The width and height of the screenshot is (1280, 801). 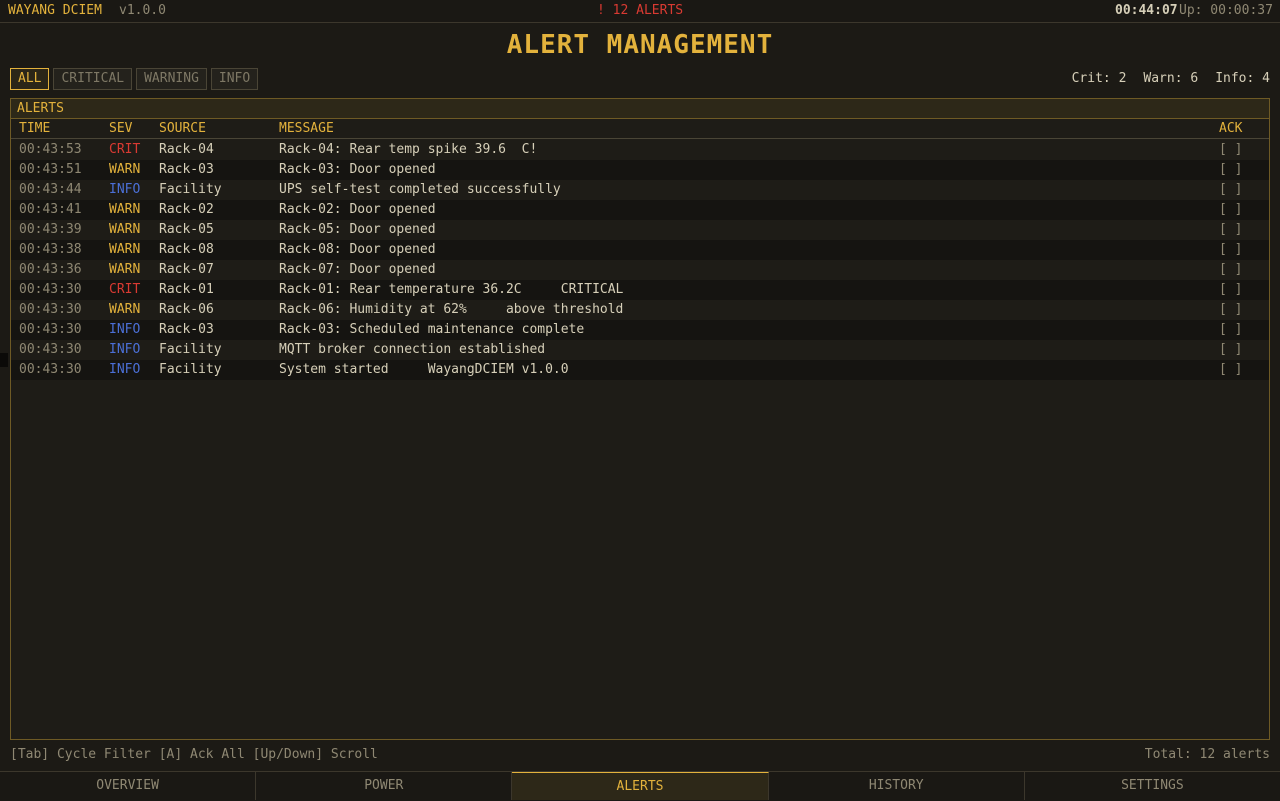 I want to click on clock: 00:44:07, so click(x=1146, y=10).